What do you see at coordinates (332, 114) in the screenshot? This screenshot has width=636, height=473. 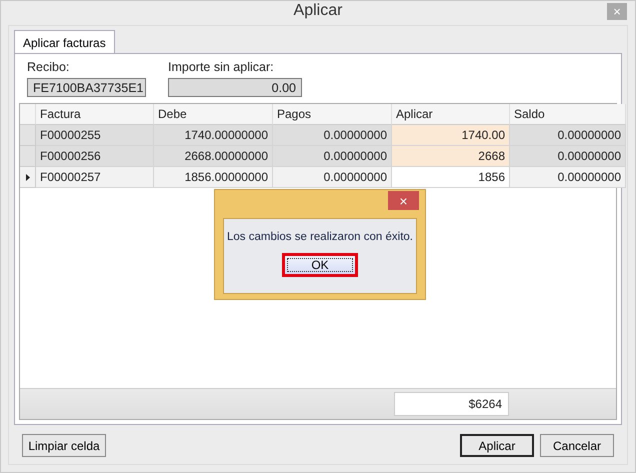 I see `column-header: Pagos` at bounding box center [332, 114].